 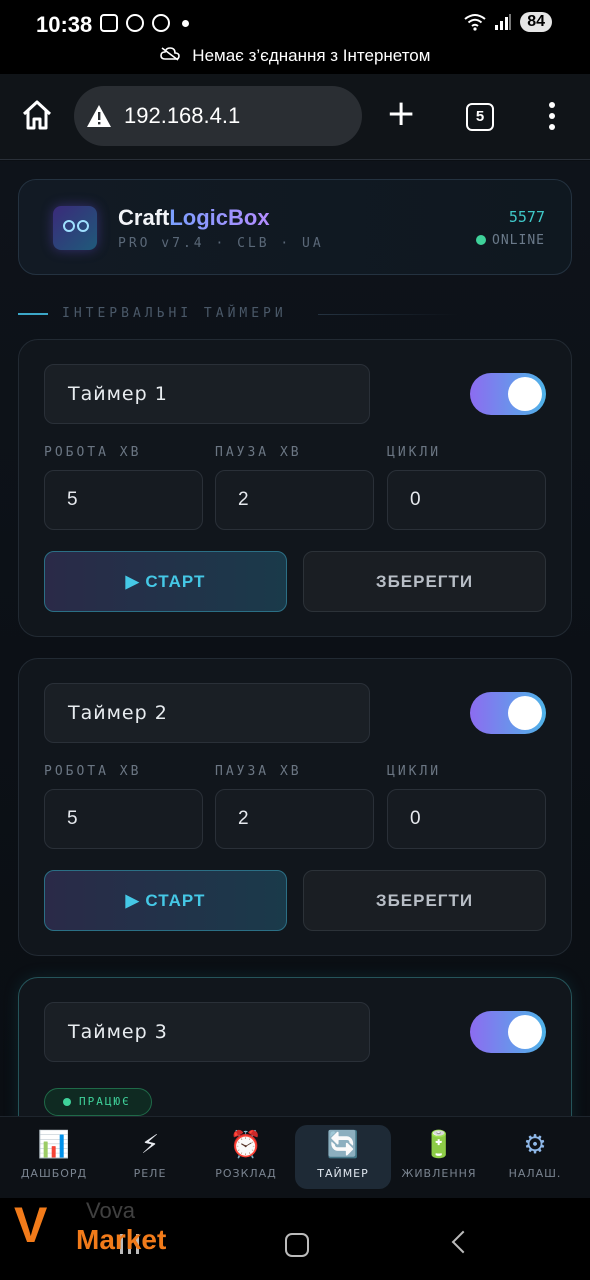 I want to click on timer-name-input: Таймер 2, so click(x=207, y=713).